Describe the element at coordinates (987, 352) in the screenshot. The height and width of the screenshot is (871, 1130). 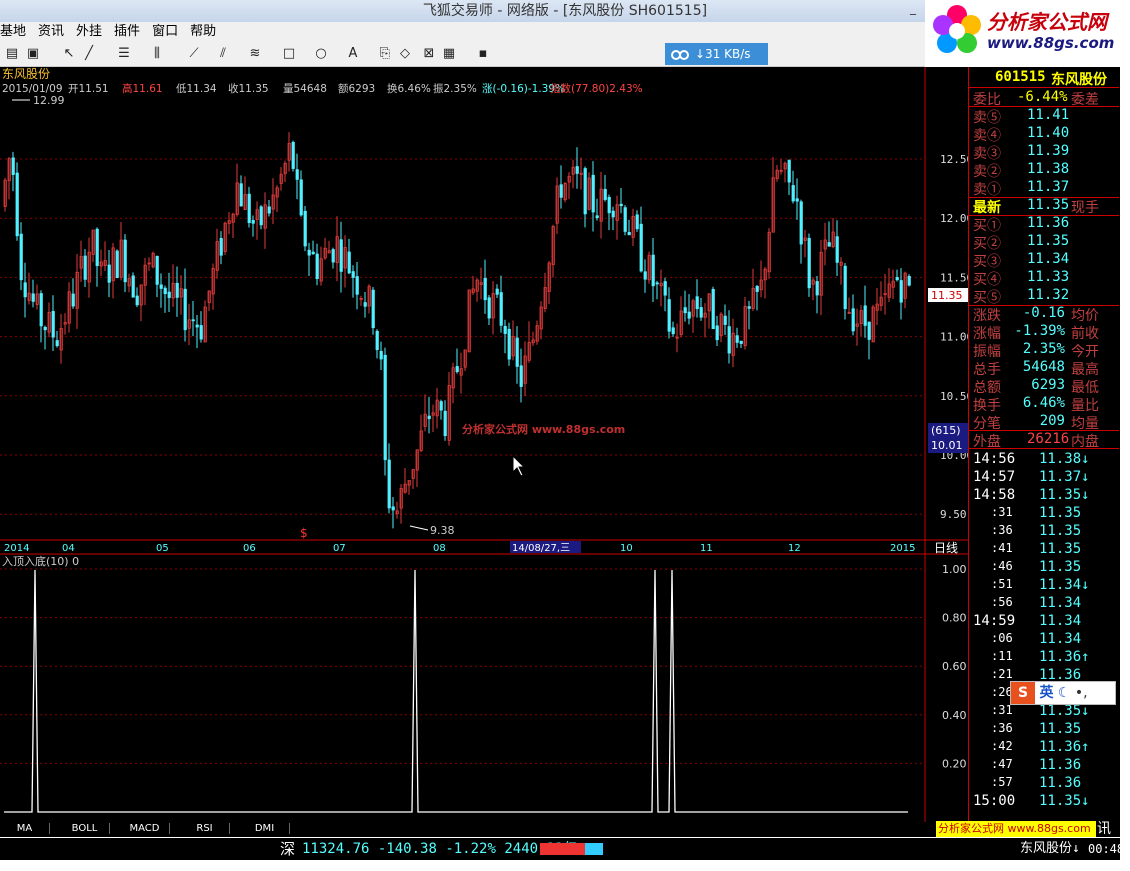
I see `stat-label: 振幅` at that location.